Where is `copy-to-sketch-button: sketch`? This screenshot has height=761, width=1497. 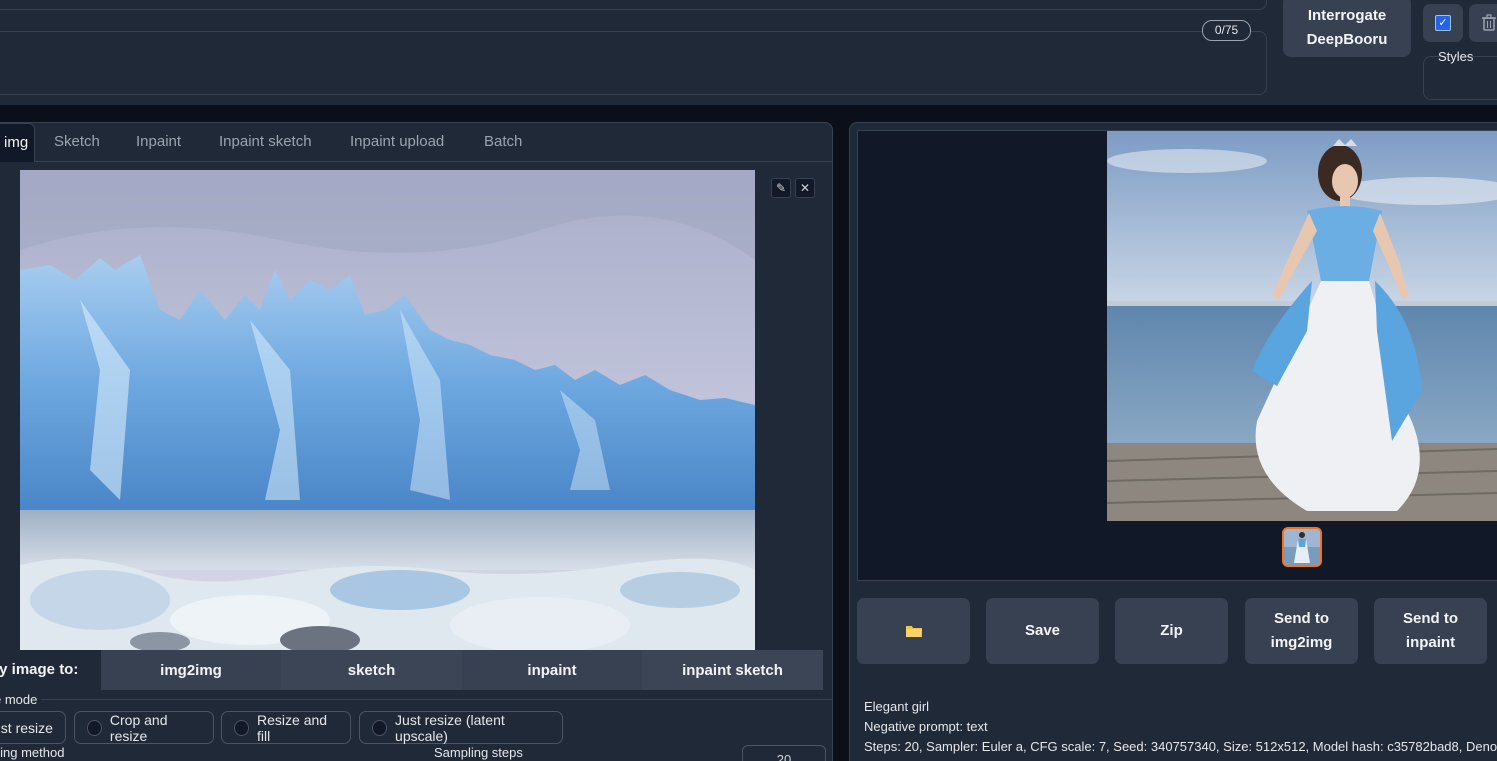
copy-to-sketch-button: sketch is located at coordinates (371, 670).